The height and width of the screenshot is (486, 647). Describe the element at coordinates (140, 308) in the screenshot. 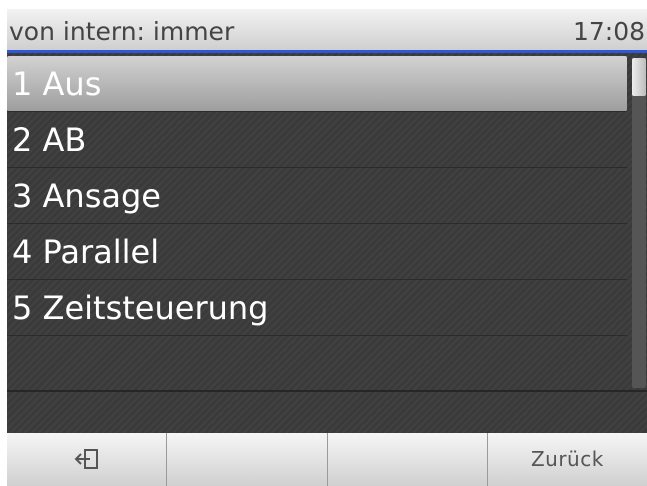

I see `list-item-label: 5 Zeitsteuerung` at that location.